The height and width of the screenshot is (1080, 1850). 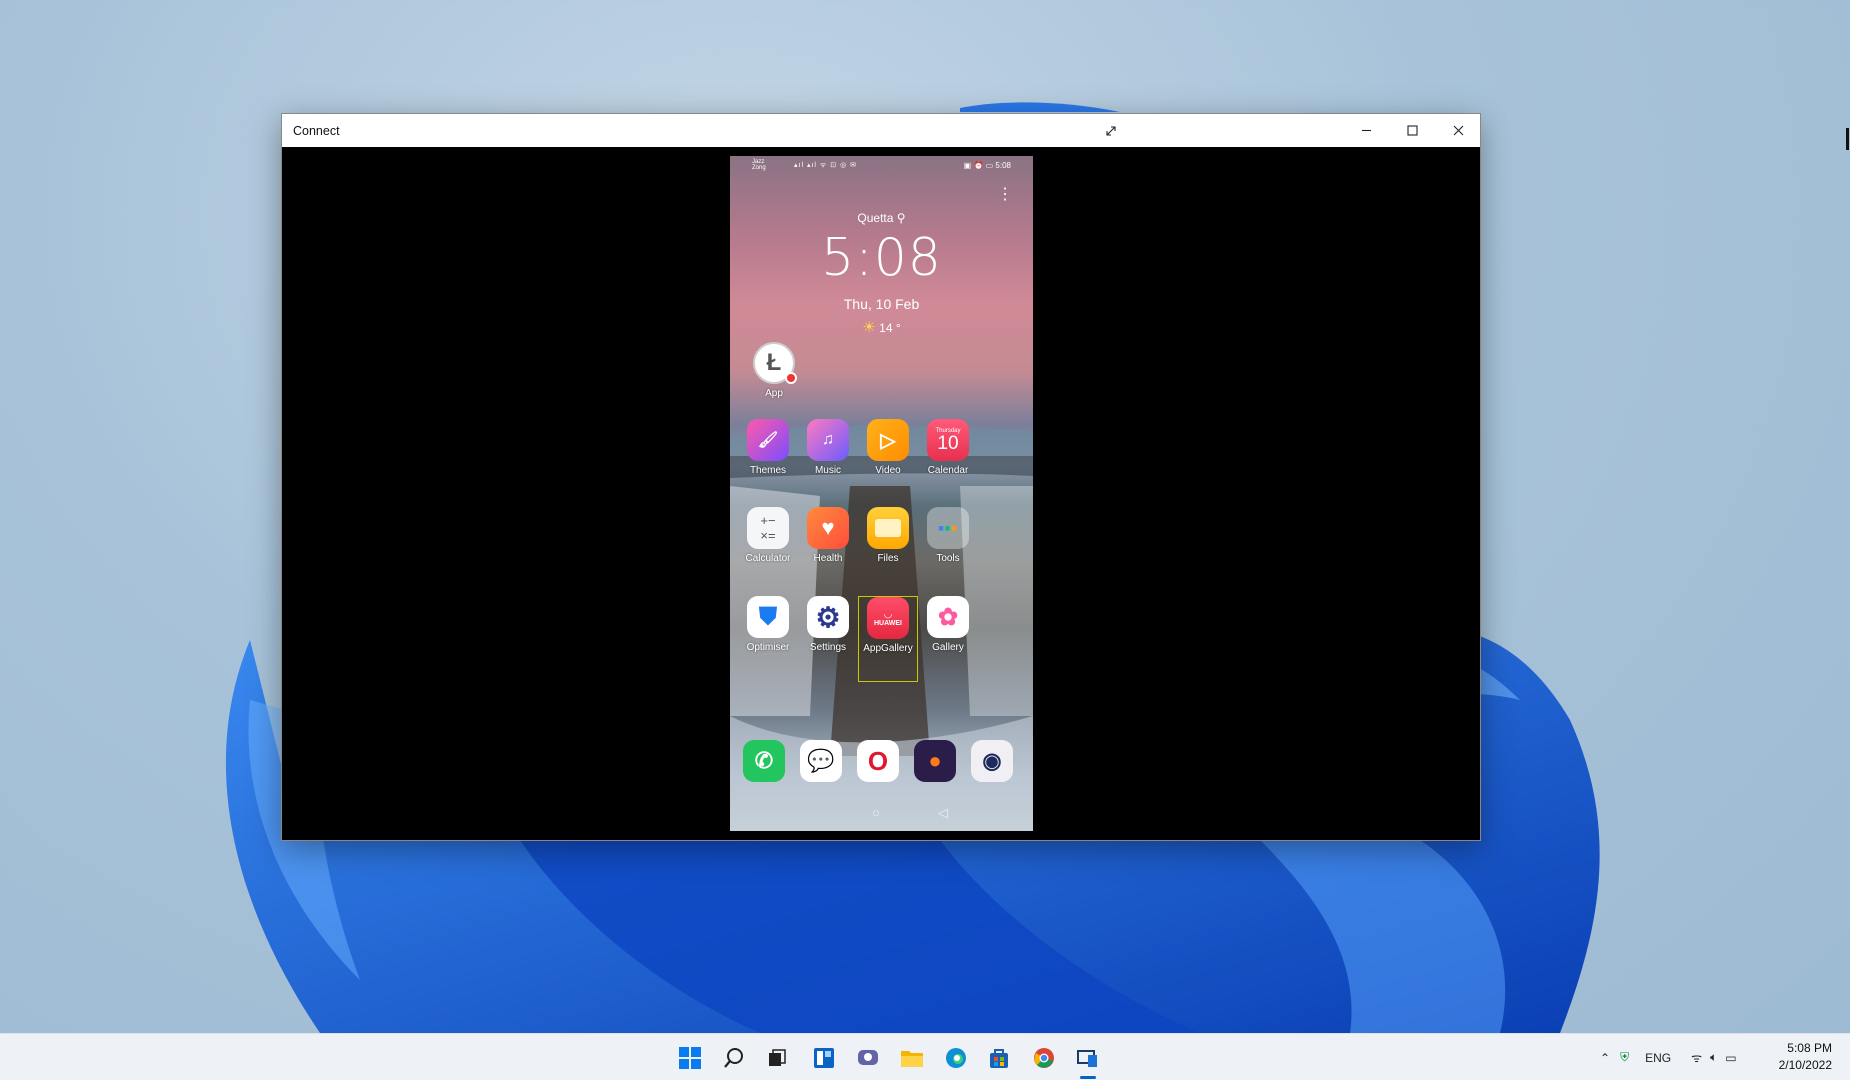 I want to click on dock-phone: ✆, so click(x=764, y=761).